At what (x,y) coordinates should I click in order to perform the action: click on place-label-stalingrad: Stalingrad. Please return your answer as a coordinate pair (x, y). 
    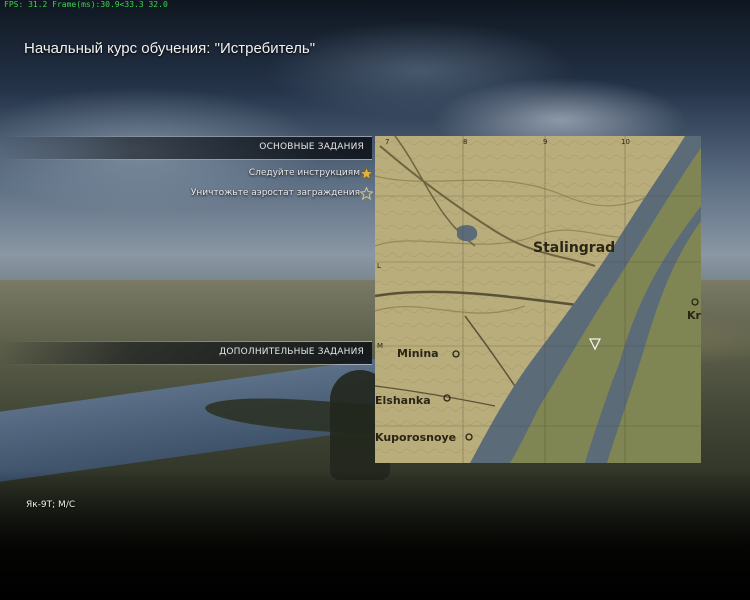
    Looking at the image, I should click on (574, 248).